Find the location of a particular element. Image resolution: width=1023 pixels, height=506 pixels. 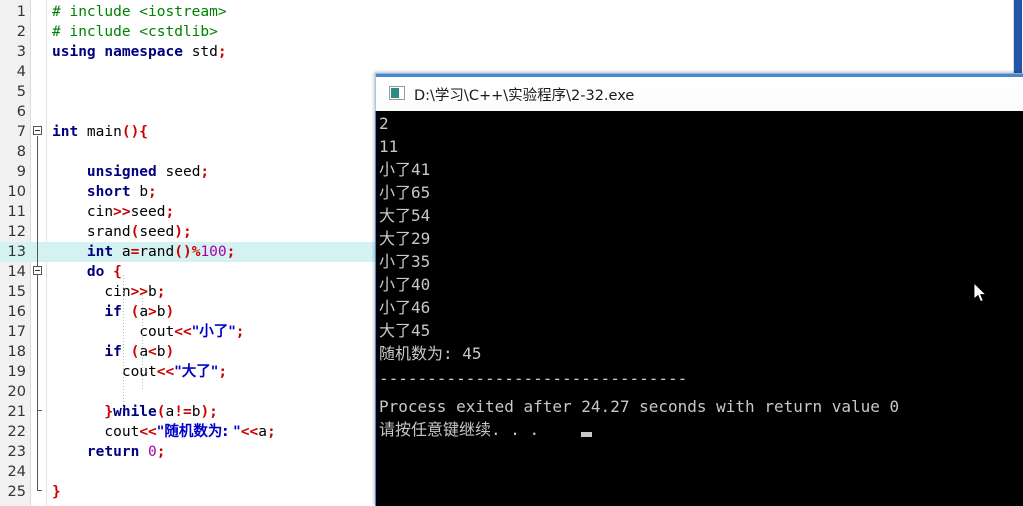

console-output-line: 小了40 is located at coordinates (405, 284).